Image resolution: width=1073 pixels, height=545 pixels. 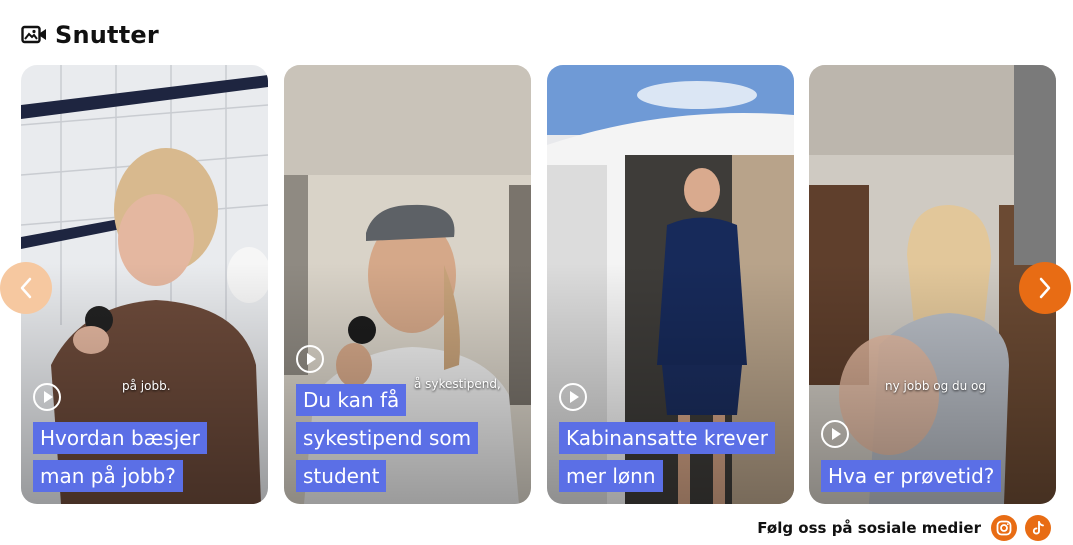 What do you see at coordinates (667, 438) in the screenshot?
I see `caption-line: Kabinansatte krever` at bounding box center [667, 438].